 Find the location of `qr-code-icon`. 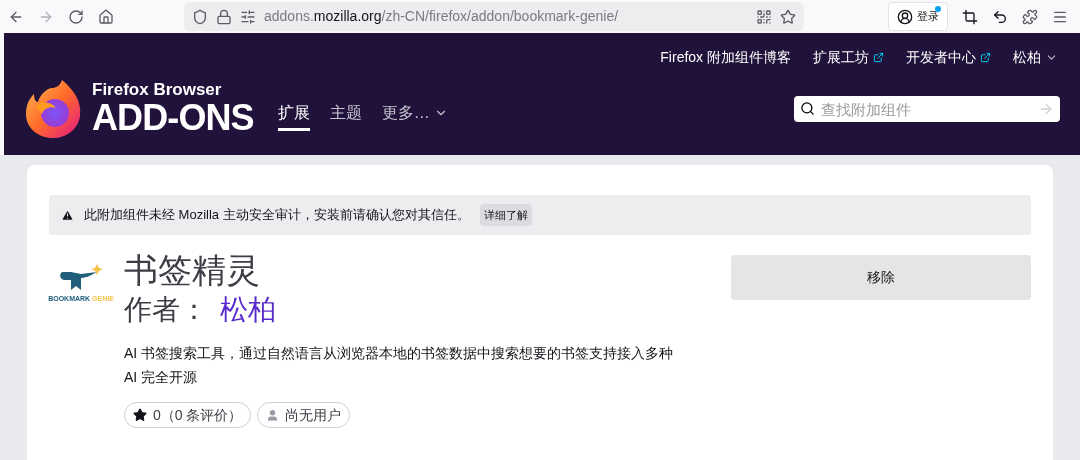

qr-code-icon is located at coordinates (764, 16).